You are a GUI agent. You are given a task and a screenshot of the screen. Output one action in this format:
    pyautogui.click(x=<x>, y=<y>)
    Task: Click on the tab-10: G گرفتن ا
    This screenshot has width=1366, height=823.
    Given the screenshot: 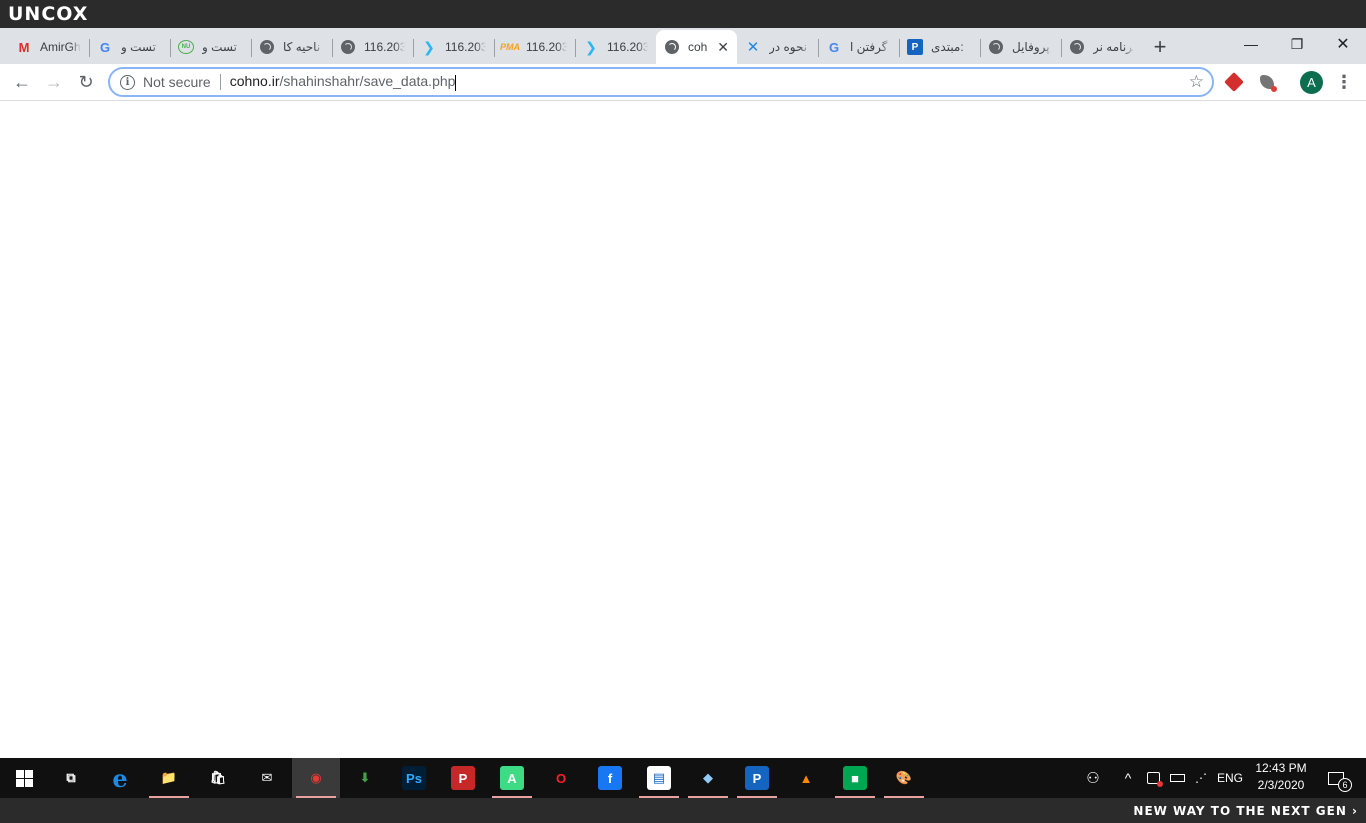 What is the action you would take?
    pyautogui.click(x=858, y=47)
    